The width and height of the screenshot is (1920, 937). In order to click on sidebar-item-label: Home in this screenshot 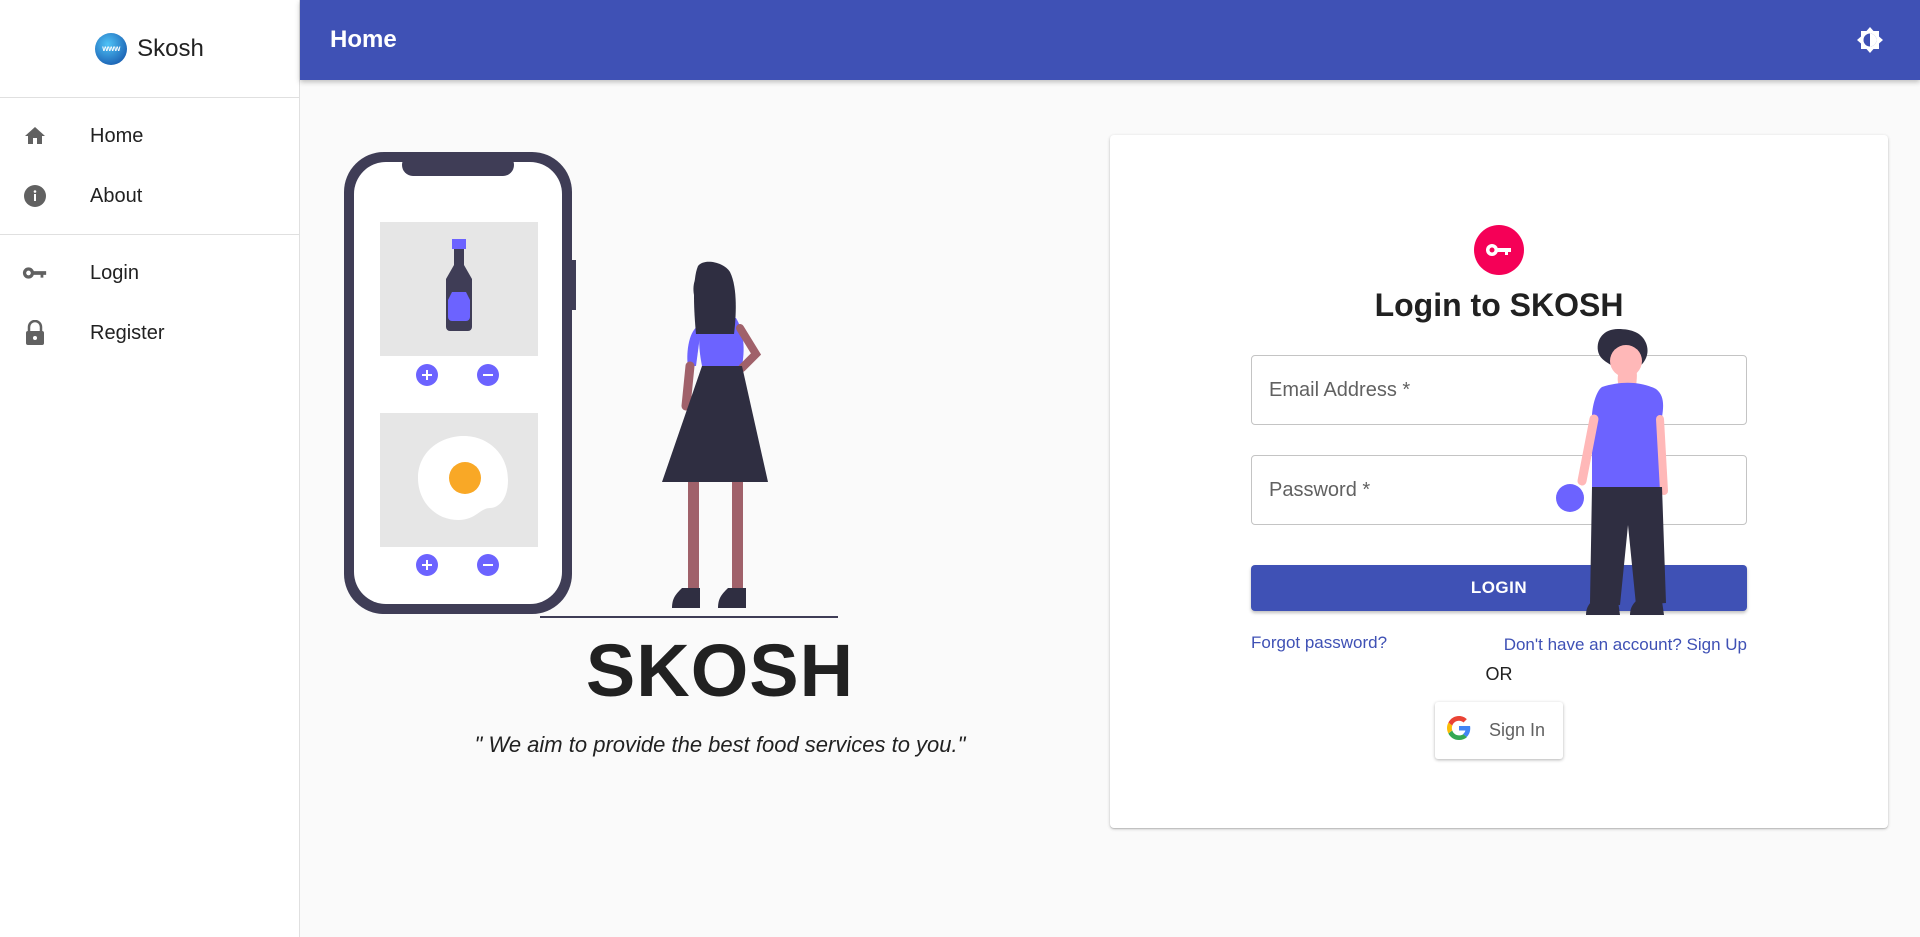, I will do `click(117, 135)`.